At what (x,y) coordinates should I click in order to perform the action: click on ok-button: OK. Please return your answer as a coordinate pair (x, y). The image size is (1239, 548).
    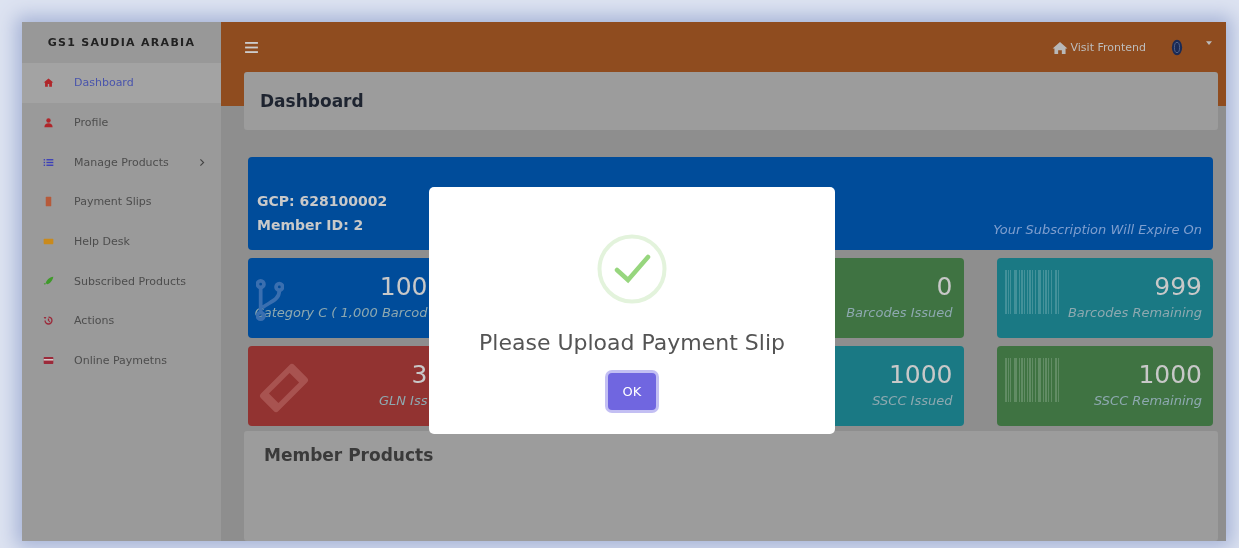
    Looking at the image, I should click on (632, 391).